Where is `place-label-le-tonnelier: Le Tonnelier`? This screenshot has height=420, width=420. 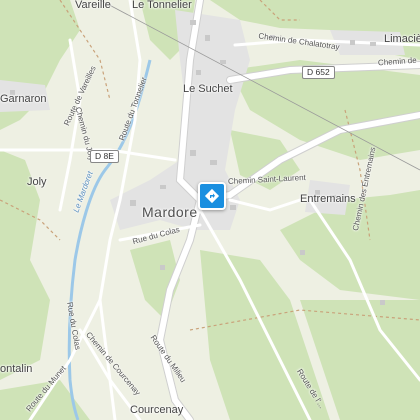
place-label-le-tonnelier: Le Tonnelier is located at coordinates (162, 5).